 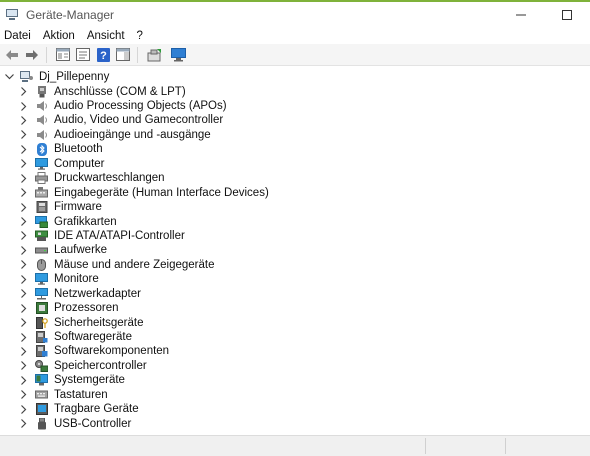 I want to click on update-driver-button, so click(x=154, y=55).